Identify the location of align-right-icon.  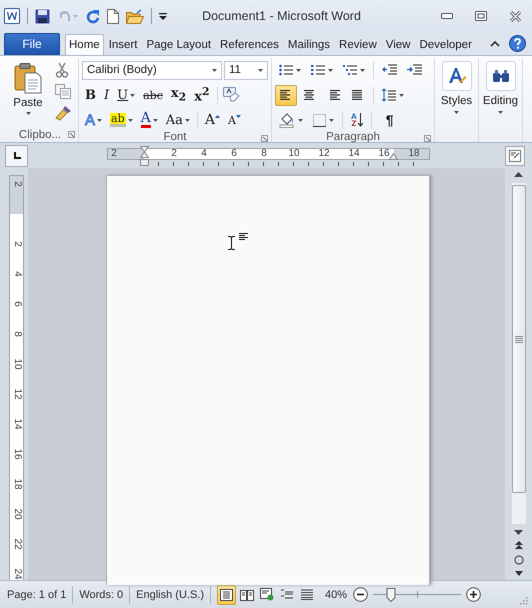
(334, 95).